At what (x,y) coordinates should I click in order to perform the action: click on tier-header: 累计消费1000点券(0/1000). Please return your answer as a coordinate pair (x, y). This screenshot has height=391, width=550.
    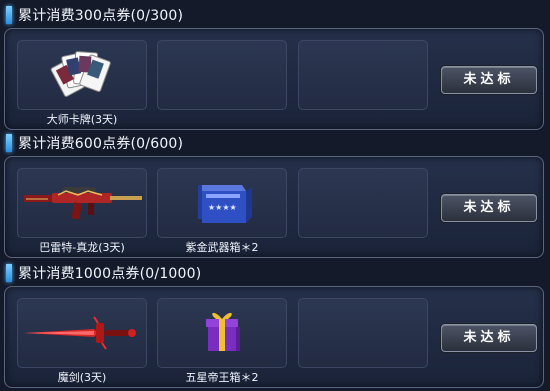
    Looking at the image, I should click on (275, 273).